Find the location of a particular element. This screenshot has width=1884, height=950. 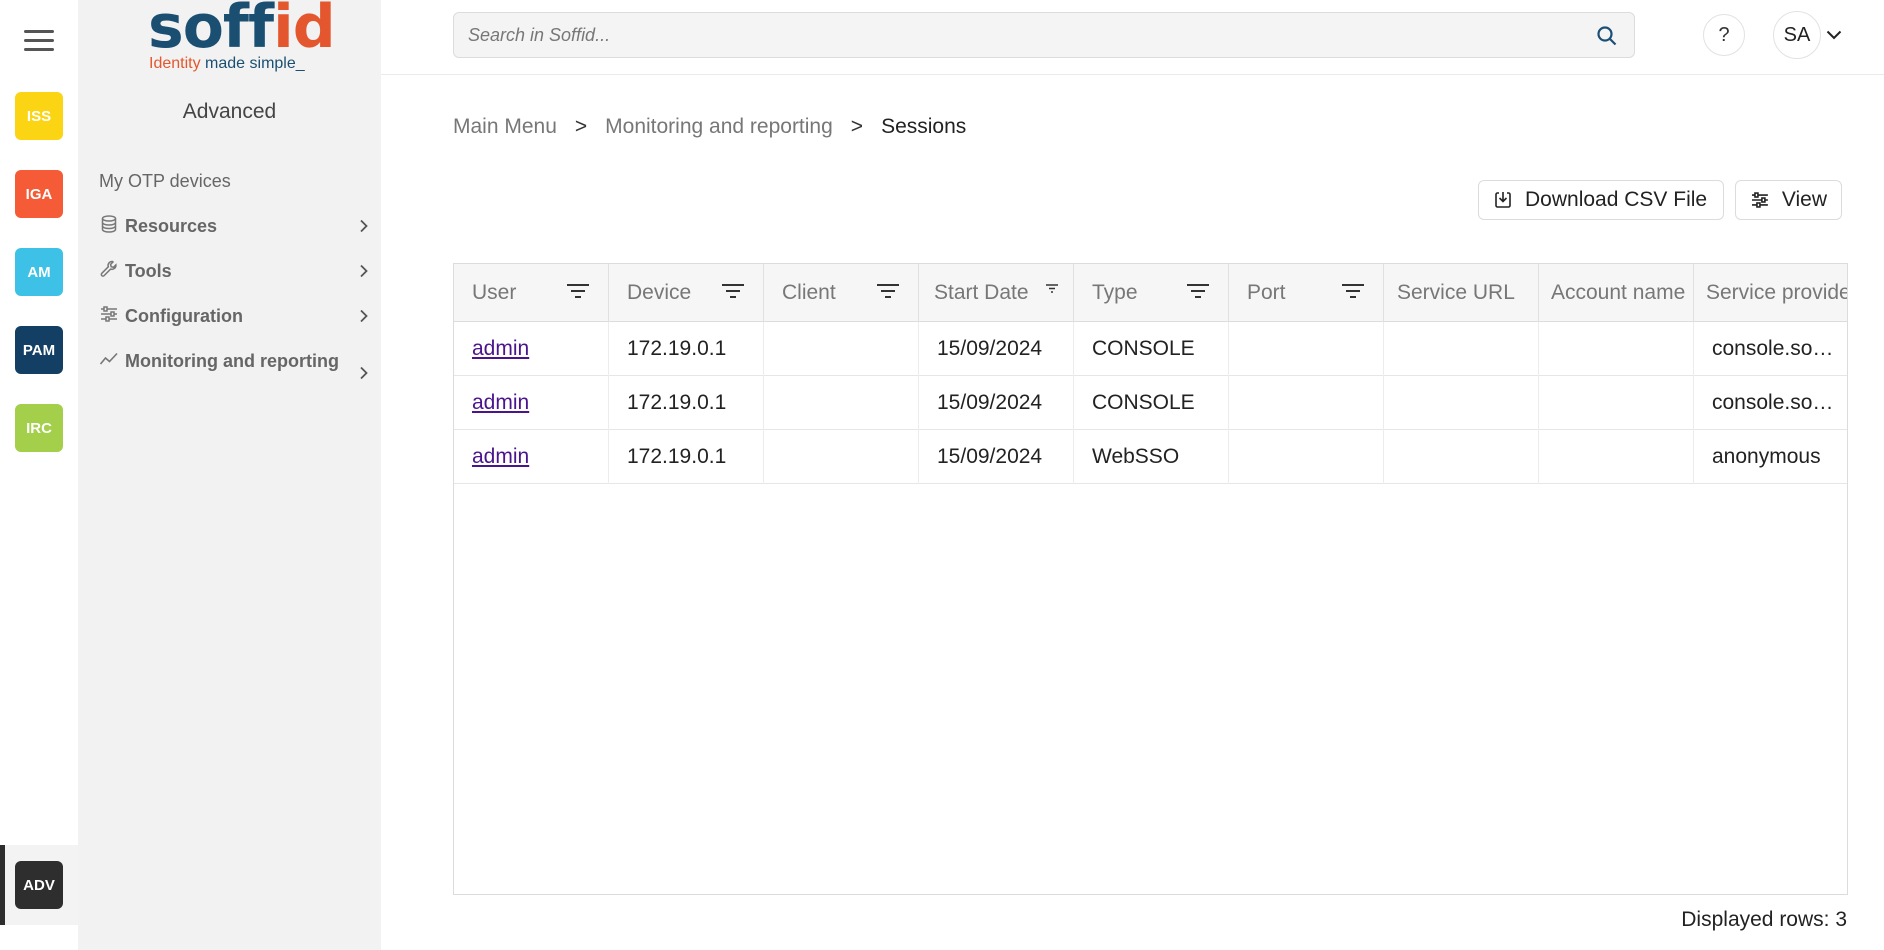

app-badge-irc: IRC is located at coordinates (39, 428).